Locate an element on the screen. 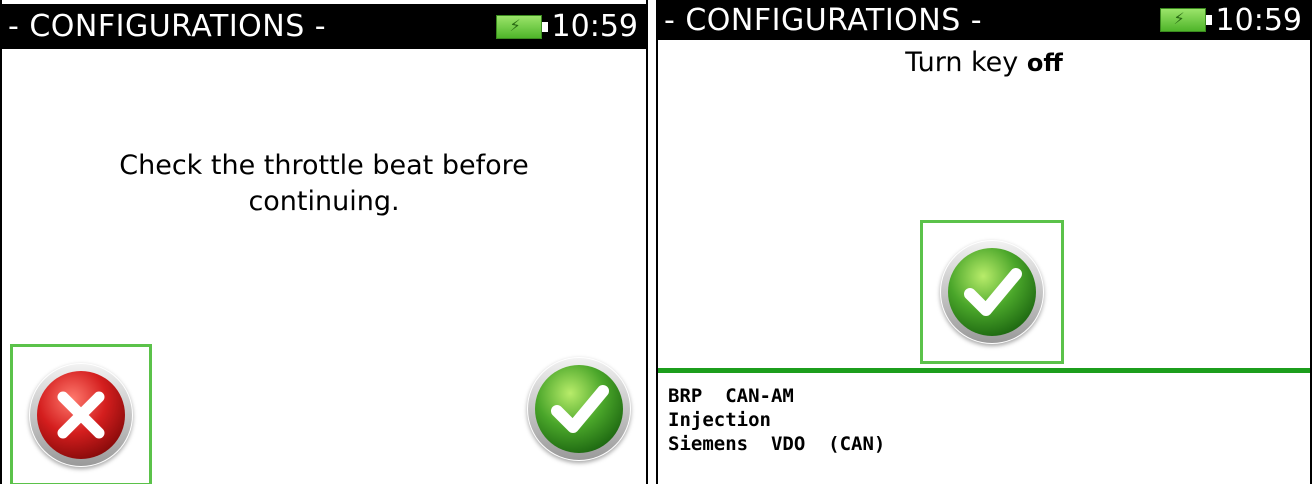 The width and height of the screenshot is (1312, 484). vehicle-info: BRP CAN-AM Injection Siemens VDO (CAN) is located at coordinates (776, 420).